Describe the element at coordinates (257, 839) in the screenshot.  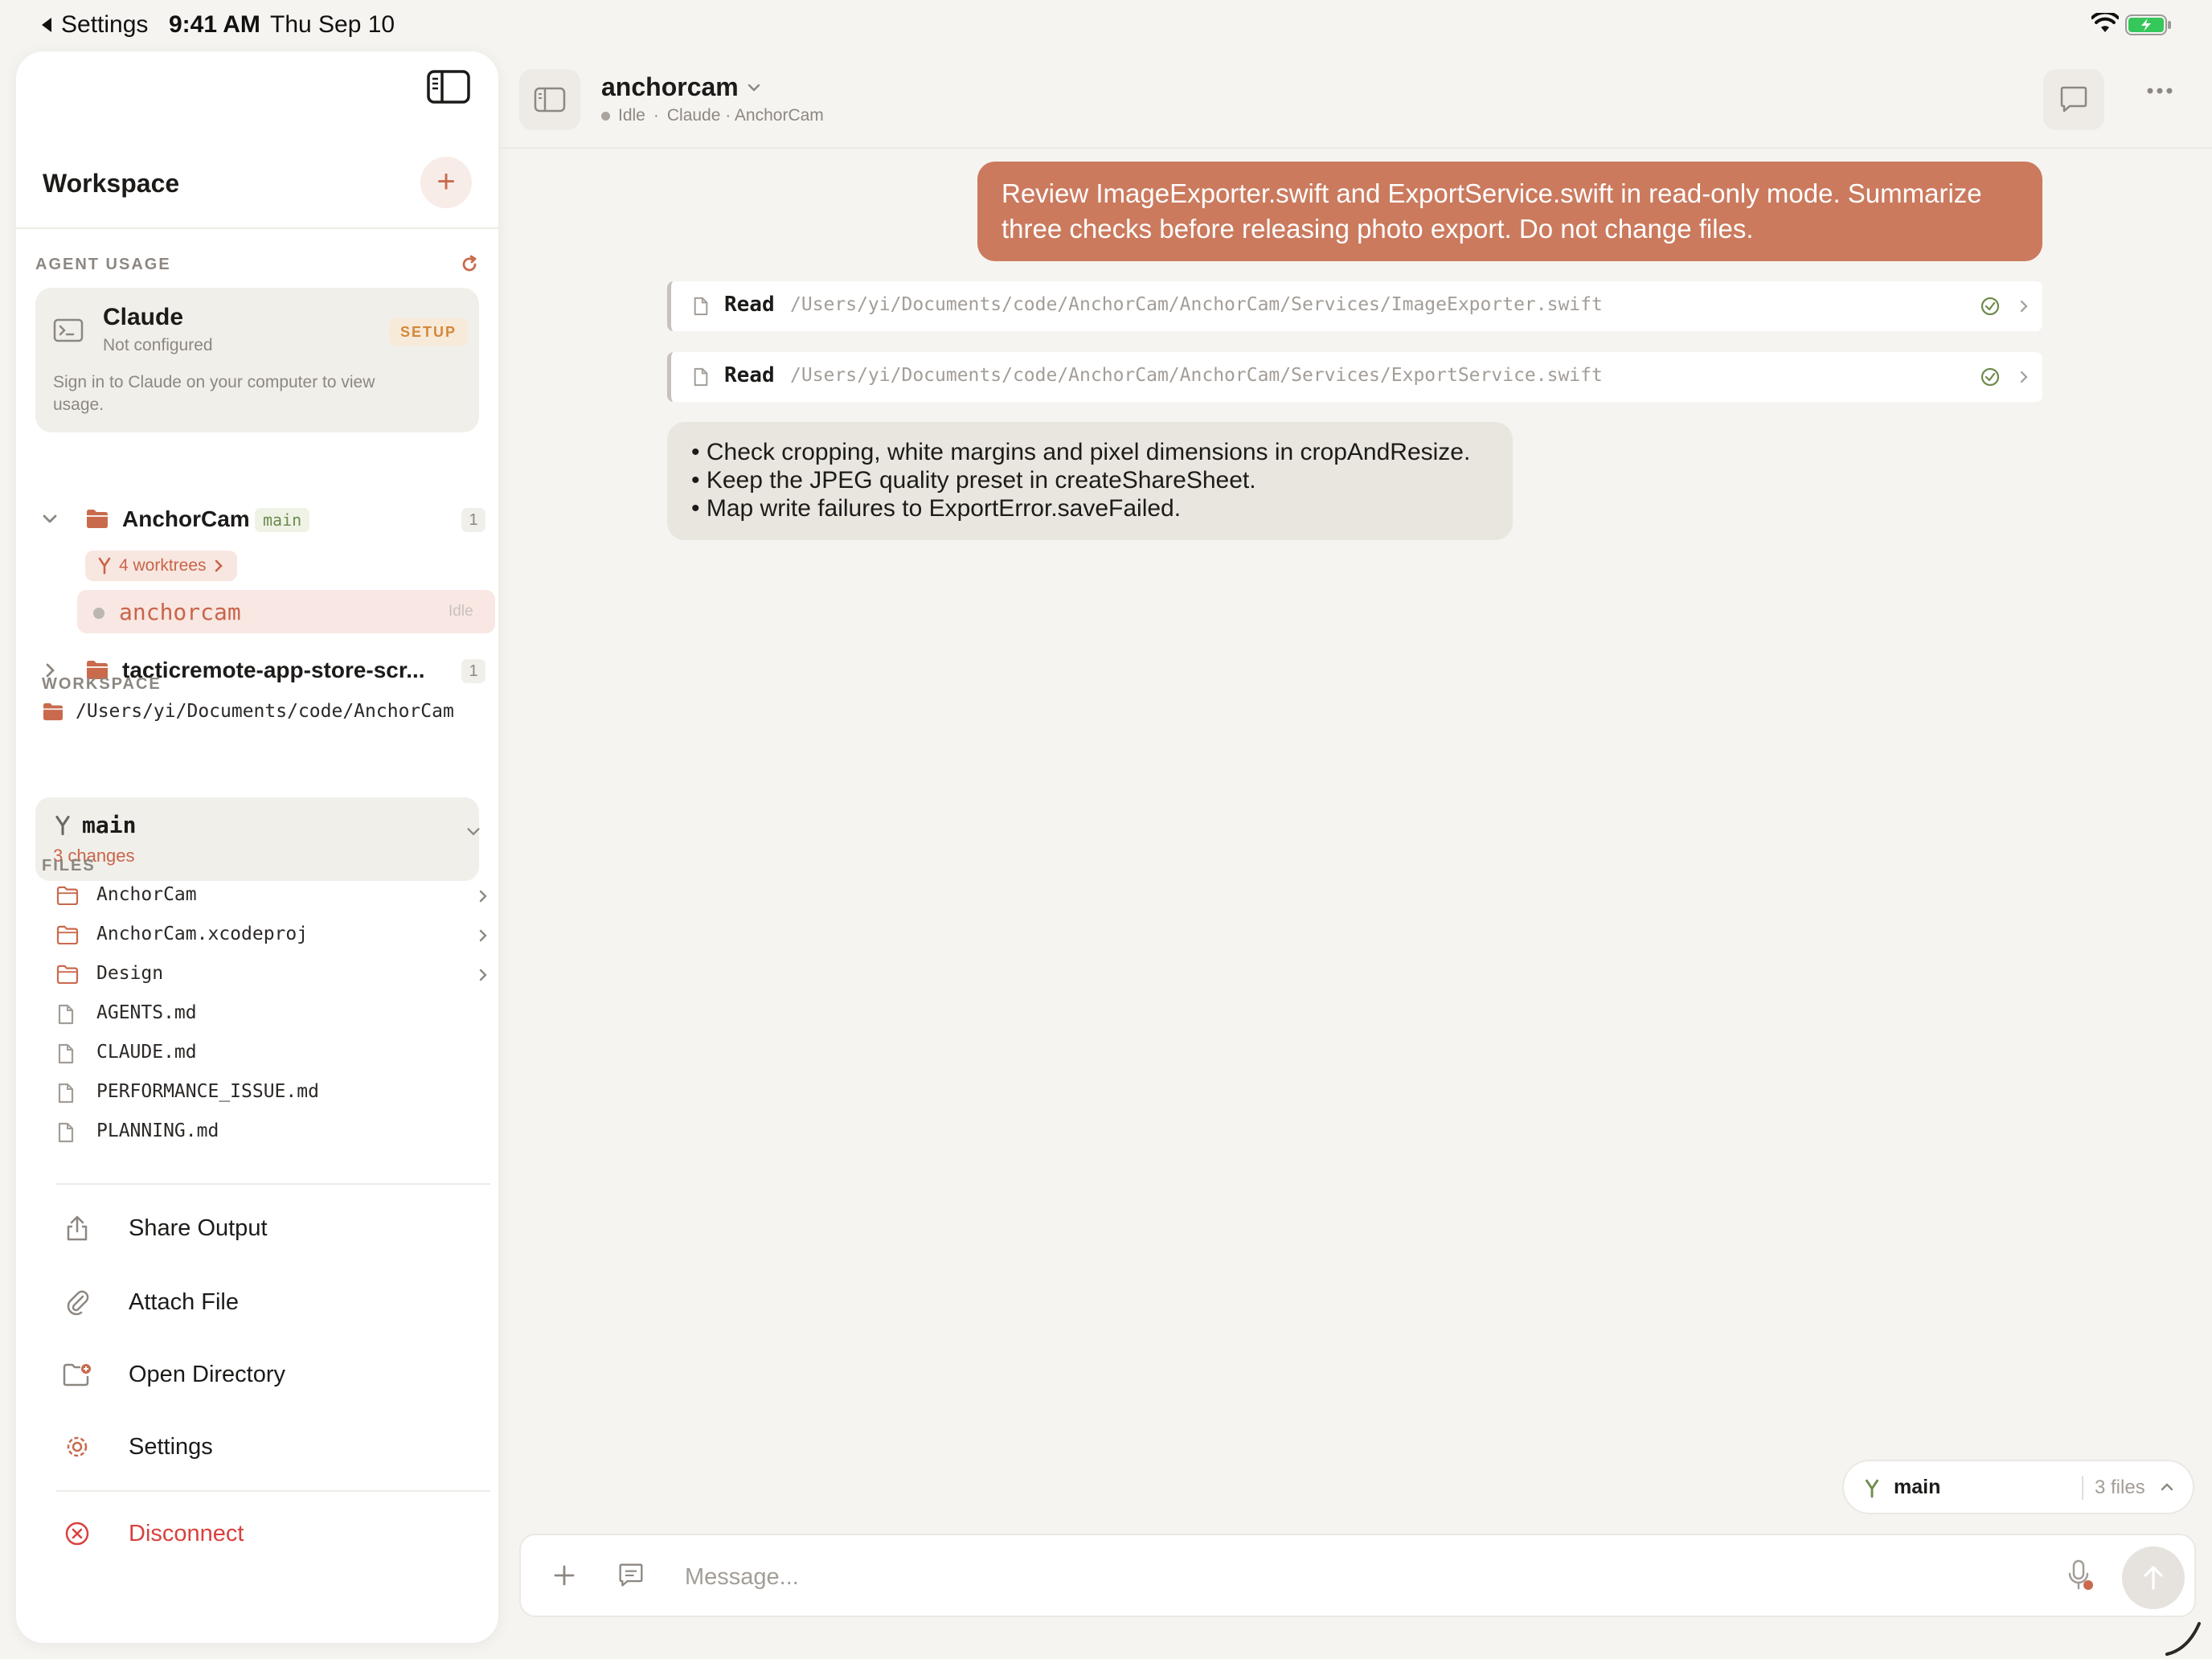
I see `branch-selector: main 3 changes` at that location.